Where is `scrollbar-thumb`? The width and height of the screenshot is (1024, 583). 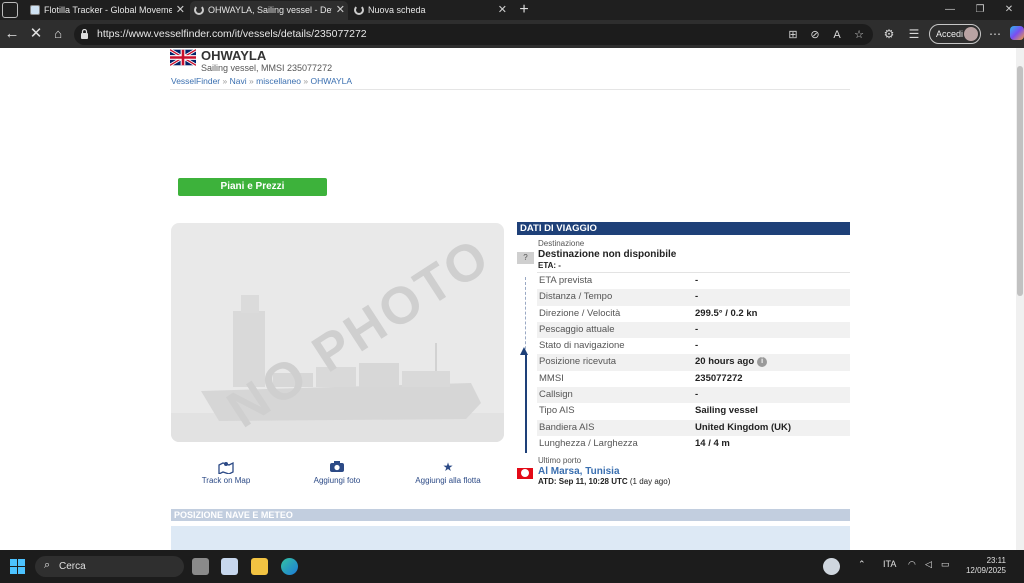
scrollbar-thumb is located at coordinates (1020, 181).